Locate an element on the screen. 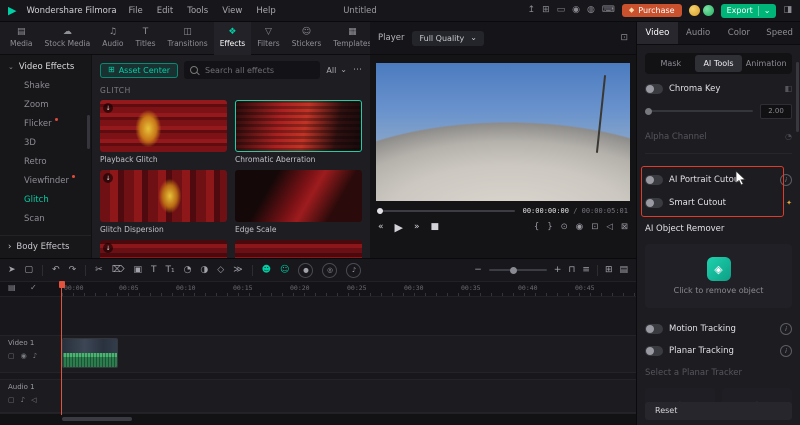 The width and height of the screenshot is (800, 425). audio-mixer-icon: ♪ is located at coordinates (354, 270).